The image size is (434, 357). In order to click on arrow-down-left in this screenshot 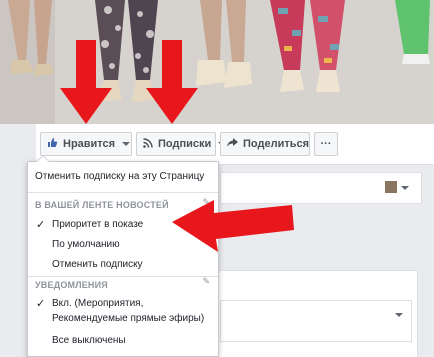, I will do `click(86, 82)`.